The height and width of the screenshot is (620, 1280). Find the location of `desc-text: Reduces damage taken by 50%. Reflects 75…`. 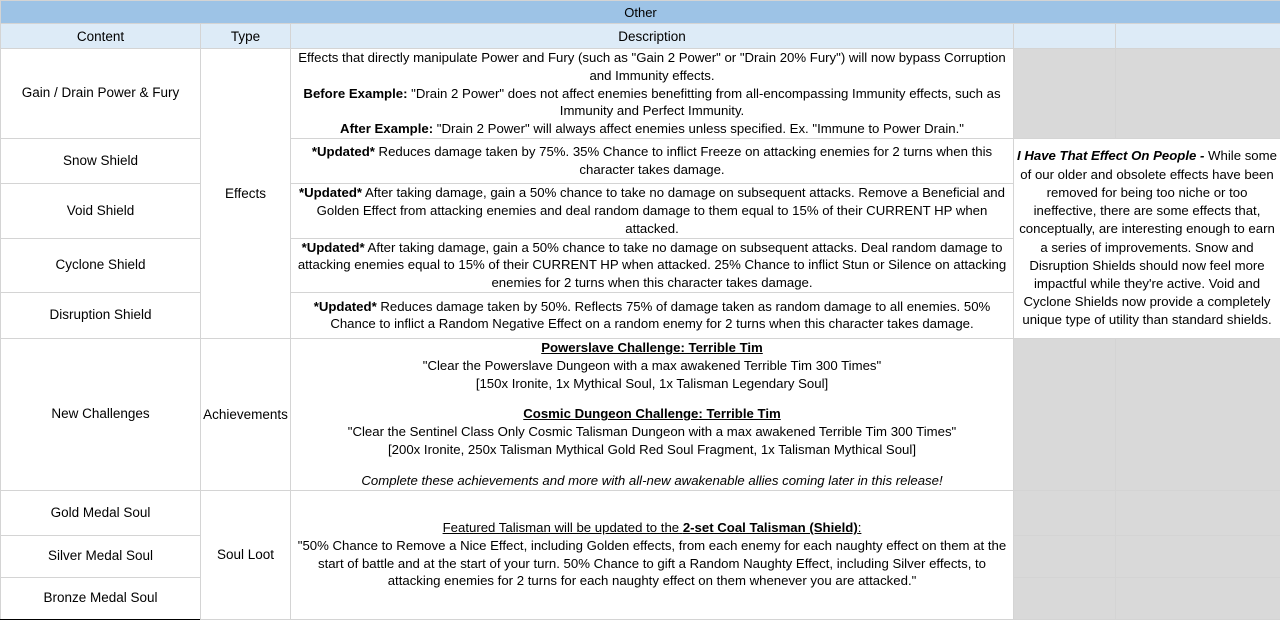

desc-text: Reduces damage taken by 50%. Reflects 75… is located at coordinates (660, 315).